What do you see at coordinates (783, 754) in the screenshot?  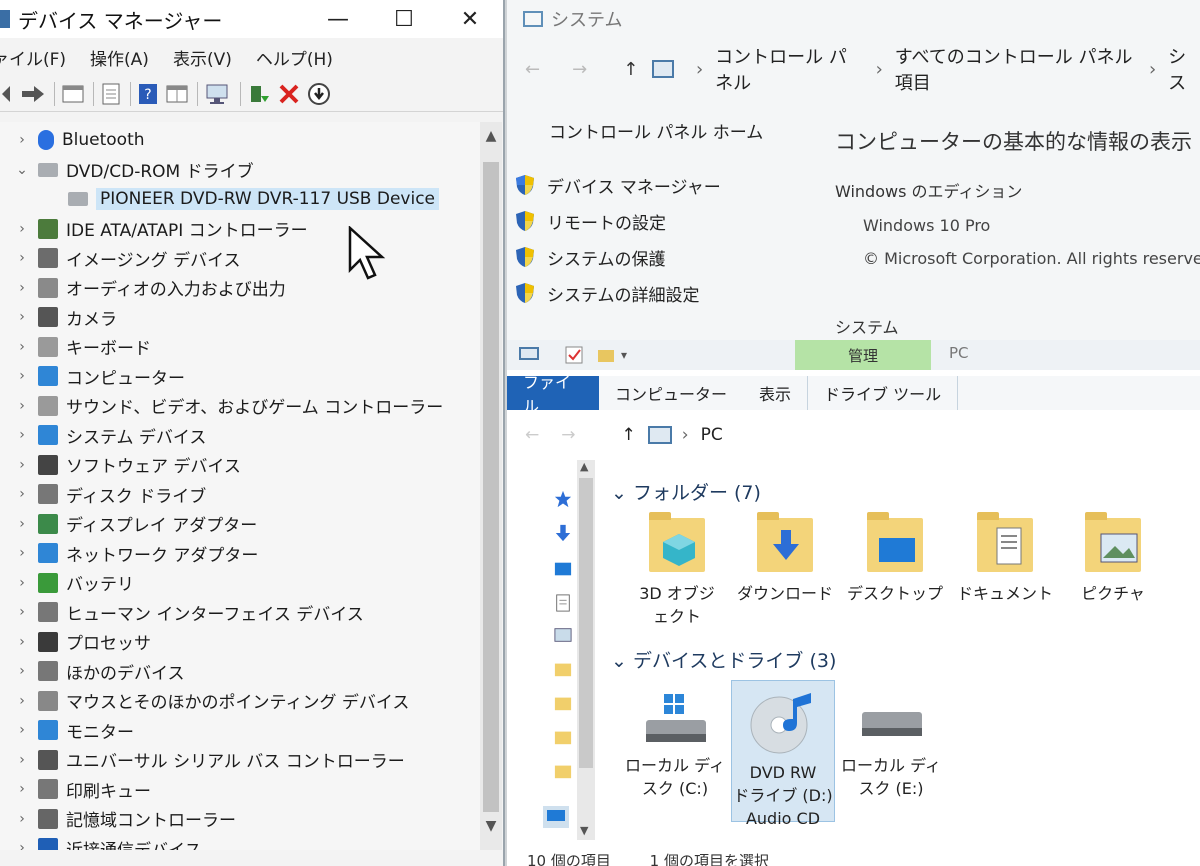 I see `drive-d-dvd: DVD RW ドライブ (D:) Audio CD` at bounding box center [783, 754].